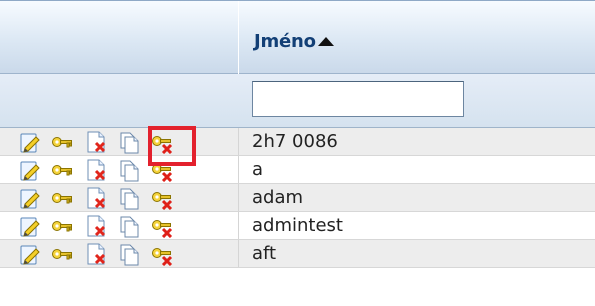 The width and height of the screenshot is (595, 306). I want to click on table-row: adam, so click(297, 198).